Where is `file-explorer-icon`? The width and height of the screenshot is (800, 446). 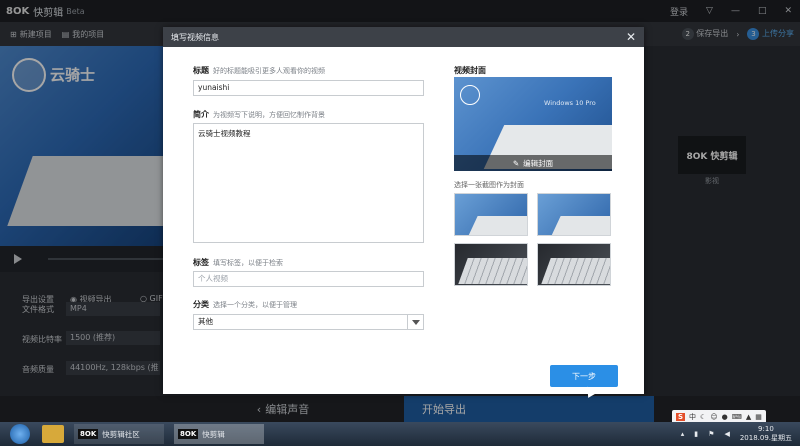 file-explorer-icon is located at coordinates (53, 434).